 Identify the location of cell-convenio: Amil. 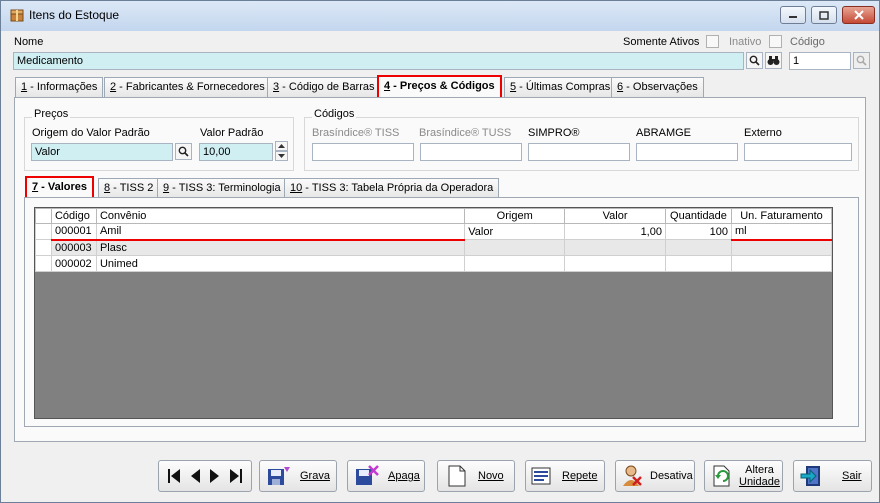
(280, 232).